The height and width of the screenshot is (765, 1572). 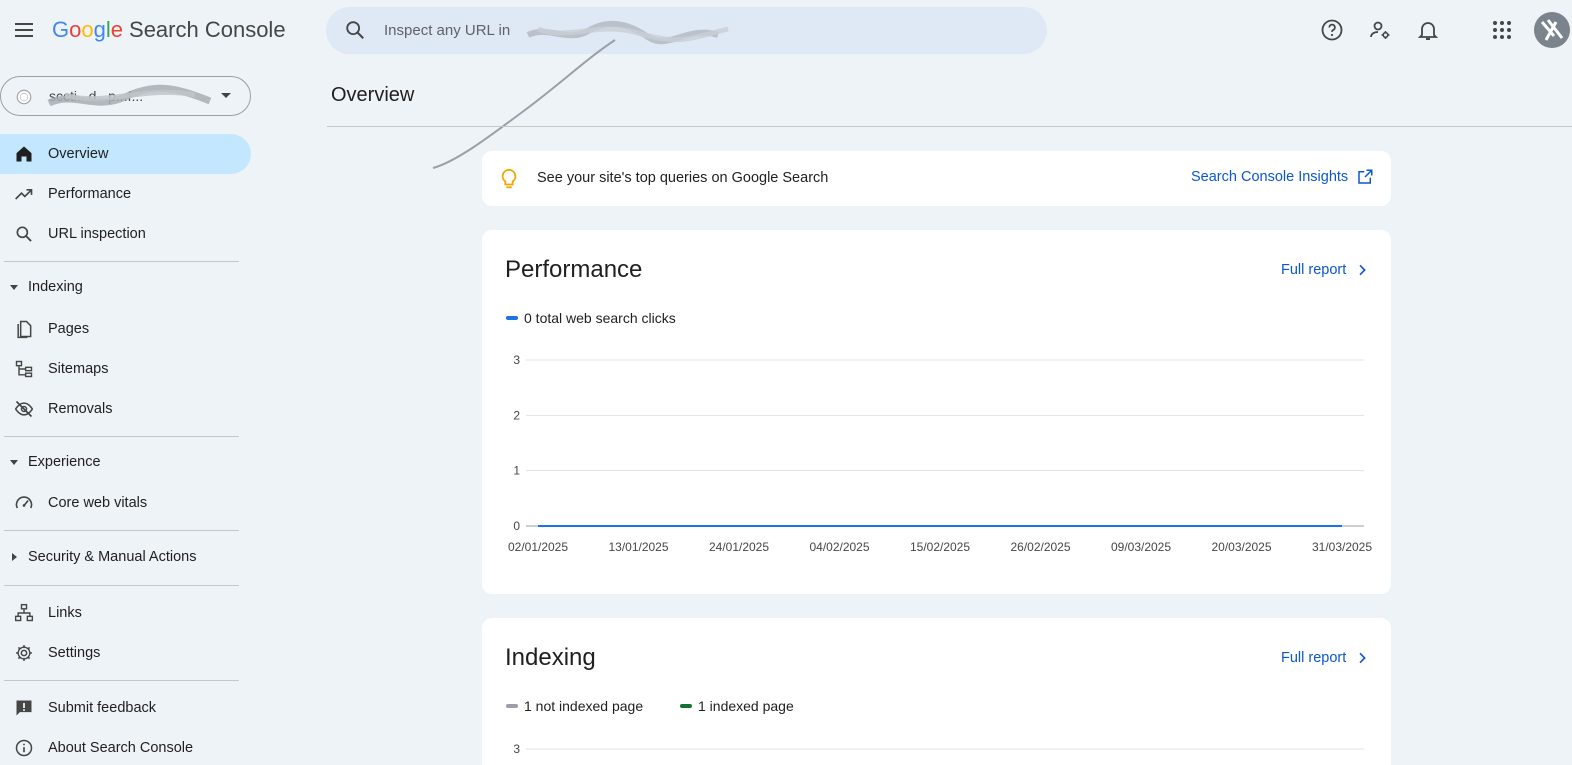 What do you see at coordinates (516, 526) in the screenshot?
I see `y-tick-label: 0` at bounding box center [516, 526].